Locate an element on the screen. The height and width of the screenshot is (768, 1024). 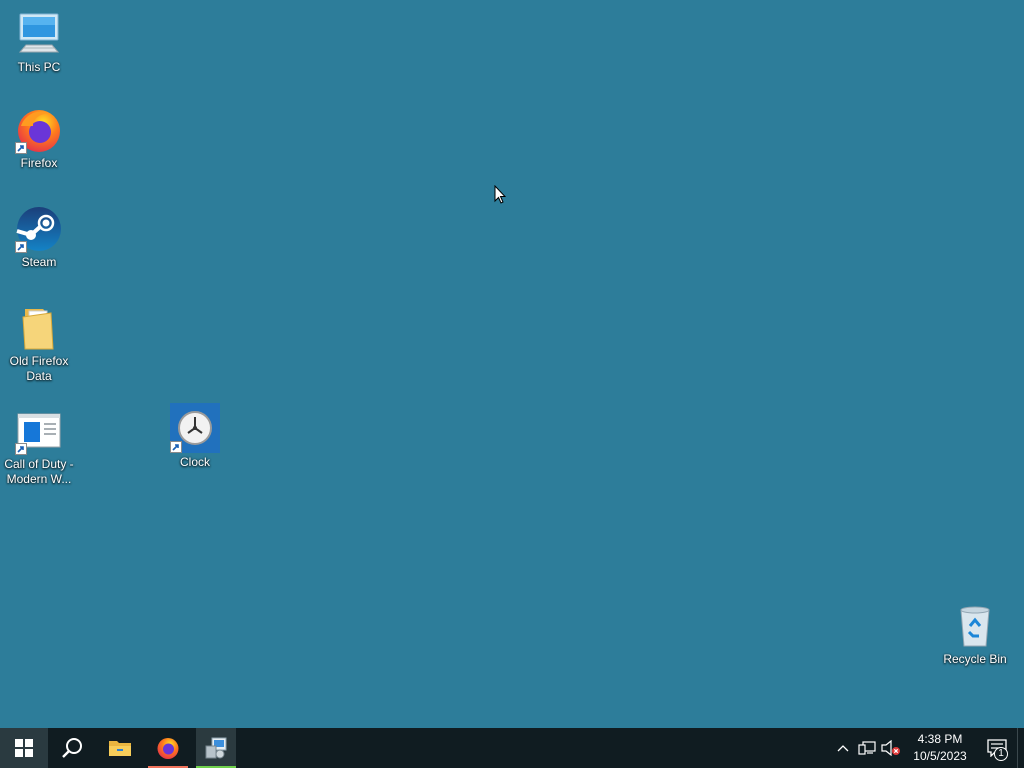
desktop-icon-label: Steam is located at coordinates (39, 262).